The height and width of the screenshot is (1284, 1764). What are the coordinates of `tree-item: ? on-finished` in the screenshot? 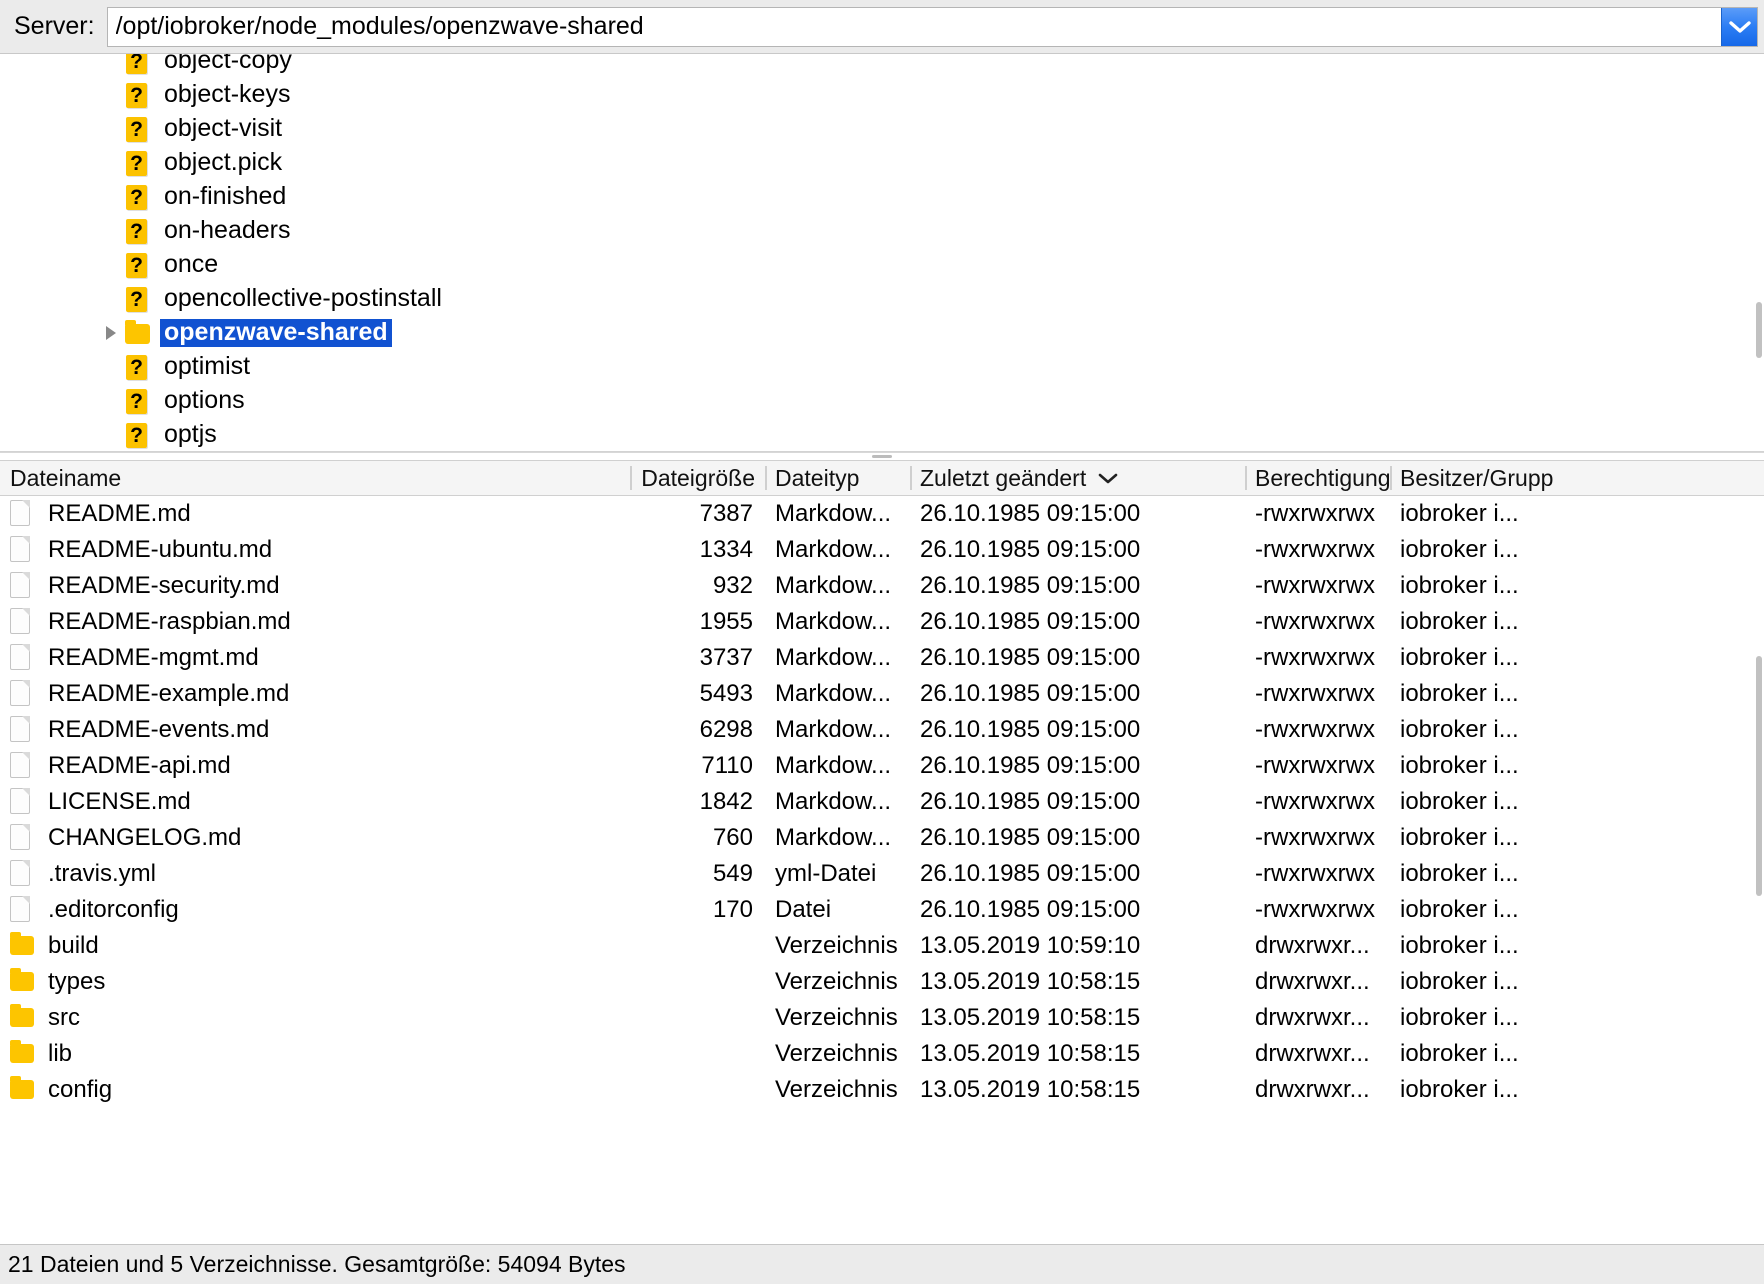 It's located at (882, 197).